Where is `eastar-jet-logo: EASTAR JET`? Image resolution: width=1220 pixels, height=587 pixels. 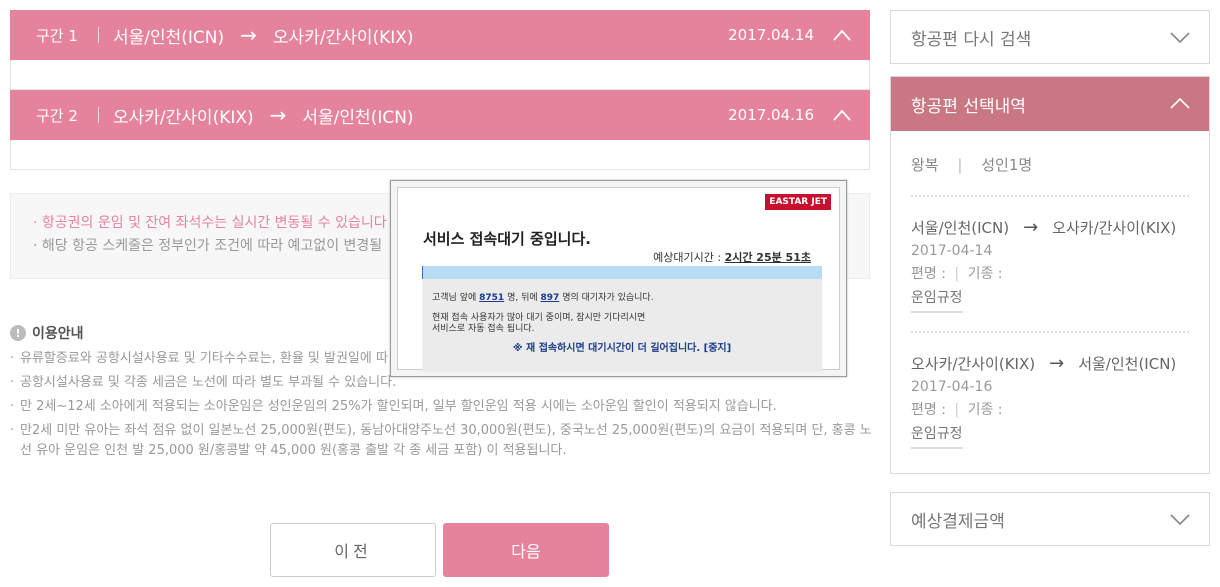 eastar-jet-logo: EASTAR JET is located at coordinates (798, 202).